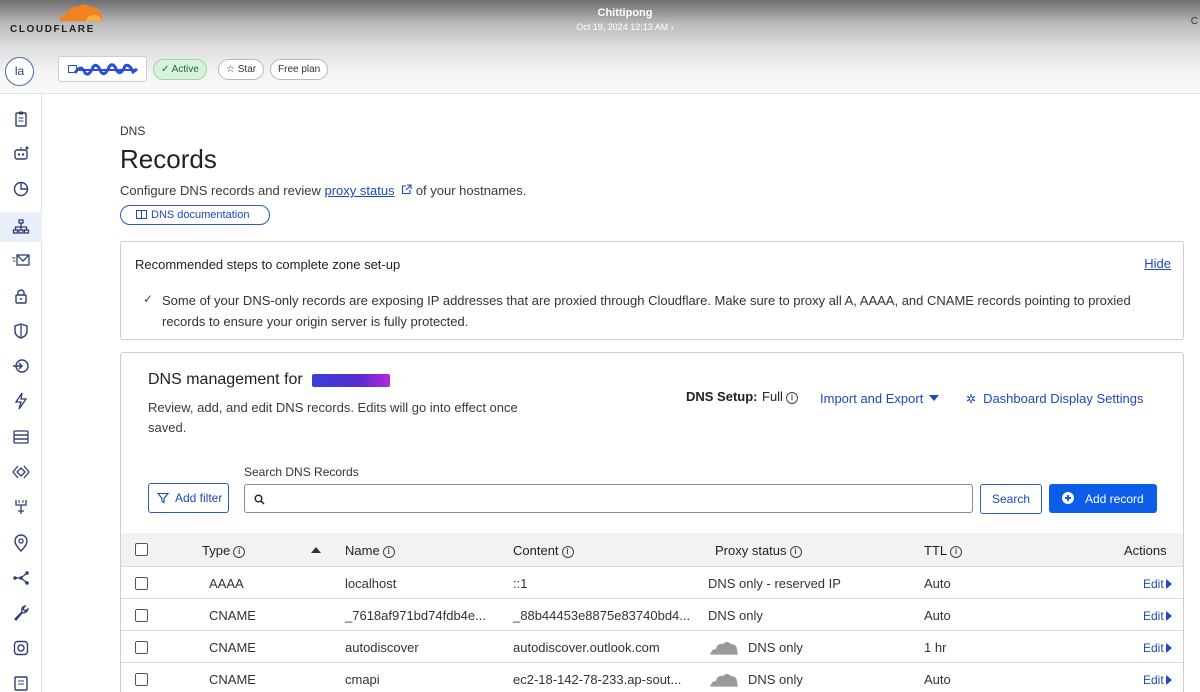  What do you see at coordinates (21, 437) in the screenshot?
I see `caching-icon` at bounding box center [21, 437].